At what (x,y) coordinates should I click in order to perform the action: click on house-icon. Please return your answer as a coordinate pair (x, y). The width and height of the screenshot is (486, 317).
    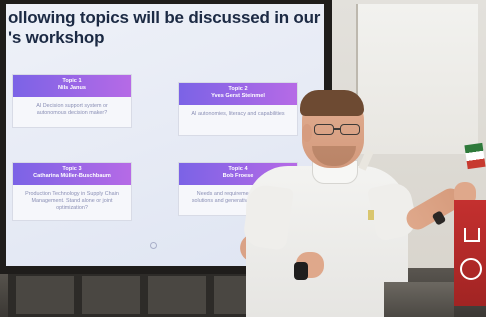
    Looking at the image, I should click on (472, 235).